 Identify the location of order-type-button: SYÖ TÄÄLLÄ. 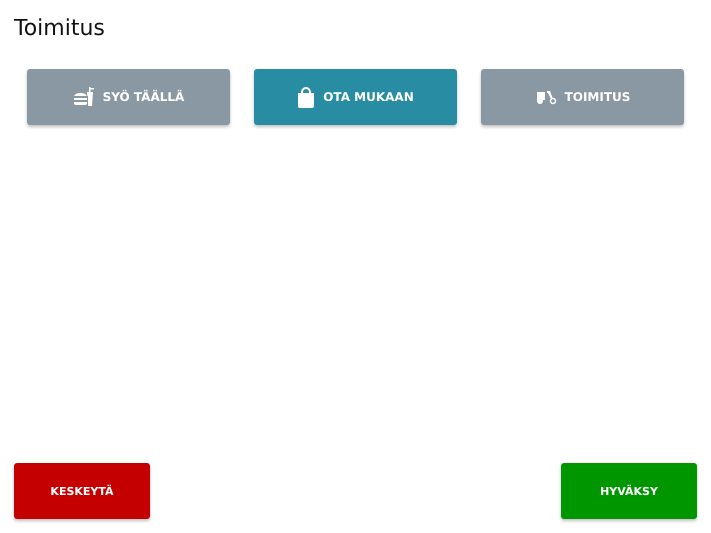
(128, 97).